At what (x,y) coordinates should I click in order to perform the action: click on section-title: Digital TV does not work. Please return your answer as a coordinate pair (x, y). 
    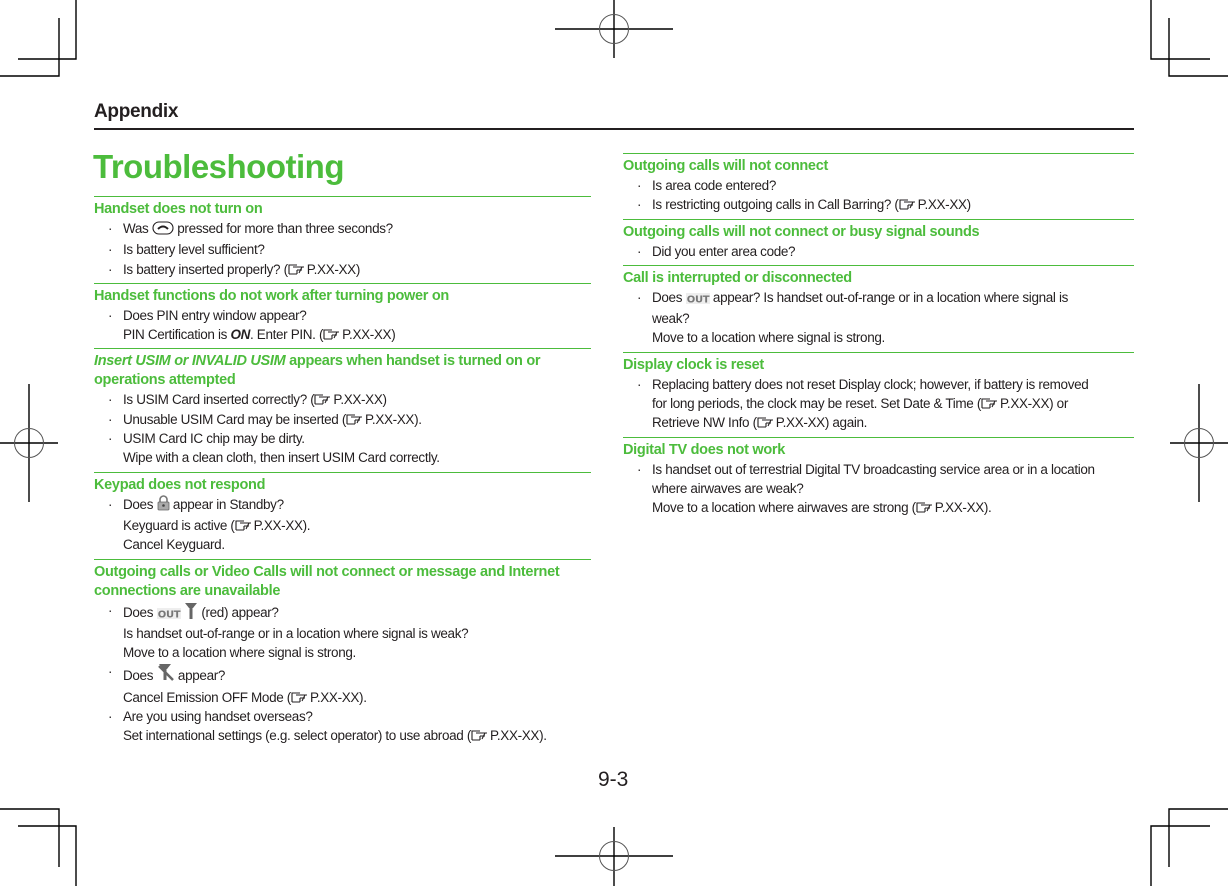
    Looking at the image, I should click on (704, 449).